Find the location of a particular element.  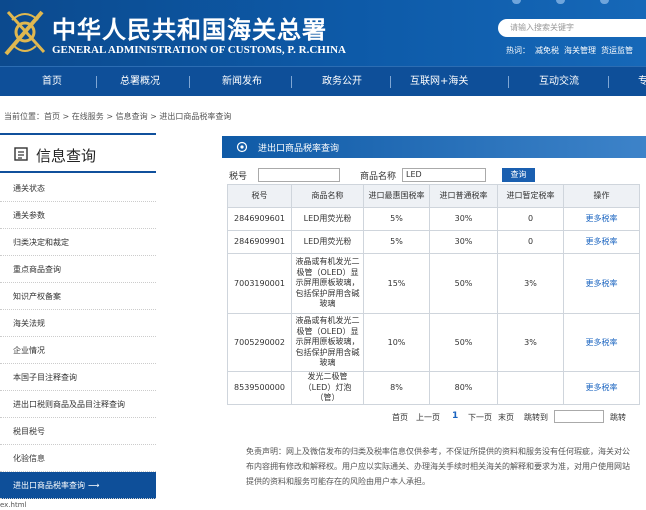

hot-word-link: 减免税 is located at coordinates (547, 50).